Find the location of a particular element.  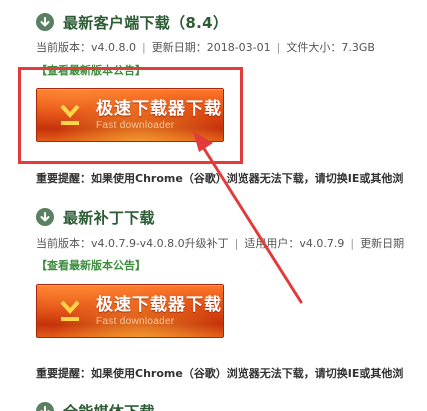

update-date: 更新日期：2018-03-01 is located at coordinates (211, 47).